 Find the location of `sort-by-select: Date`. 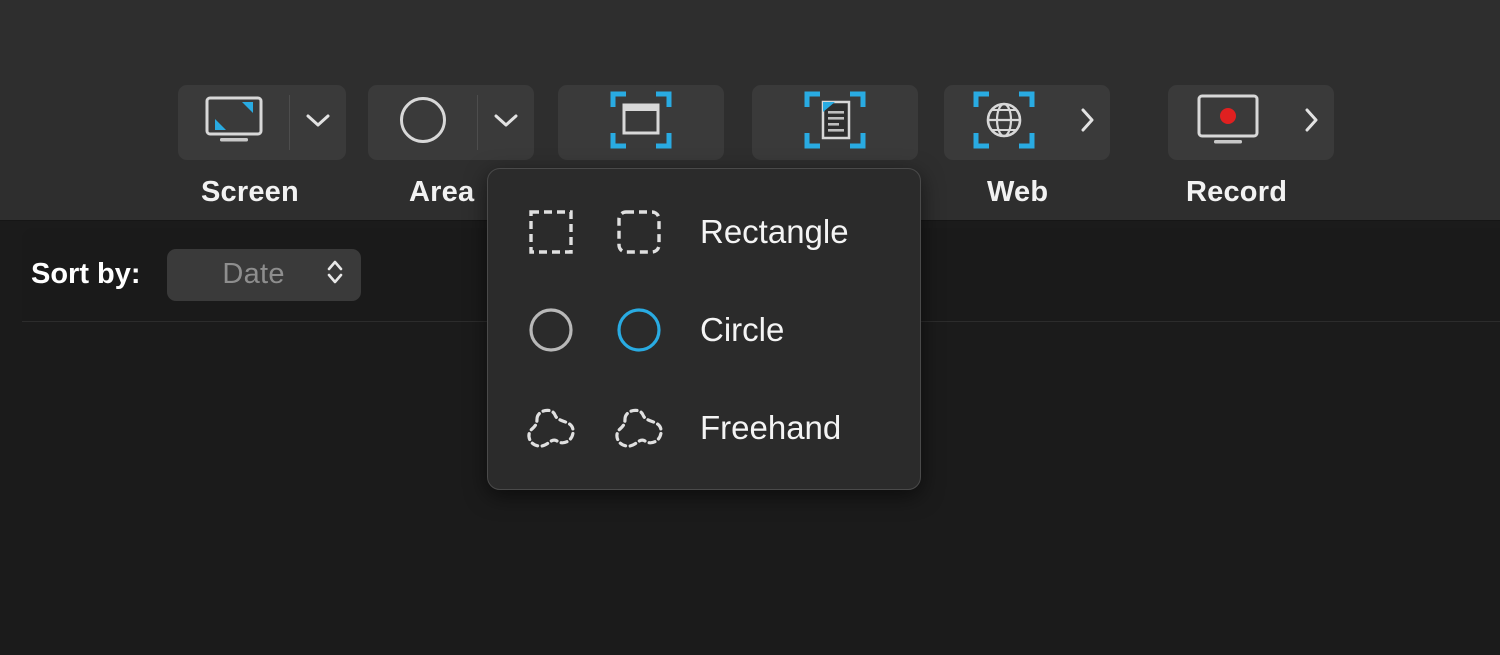

sort-by-select: Date is located at coordinates (263, 274).